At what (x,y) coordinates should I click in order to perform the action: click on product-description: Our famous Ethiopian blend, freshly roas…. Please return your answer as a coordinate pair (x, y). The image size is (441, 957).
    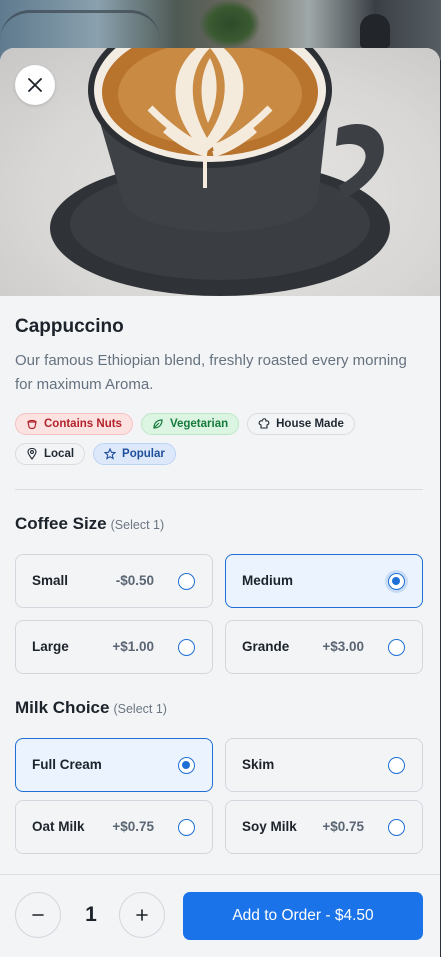
    Looking at the image, I should click on (211, 372).